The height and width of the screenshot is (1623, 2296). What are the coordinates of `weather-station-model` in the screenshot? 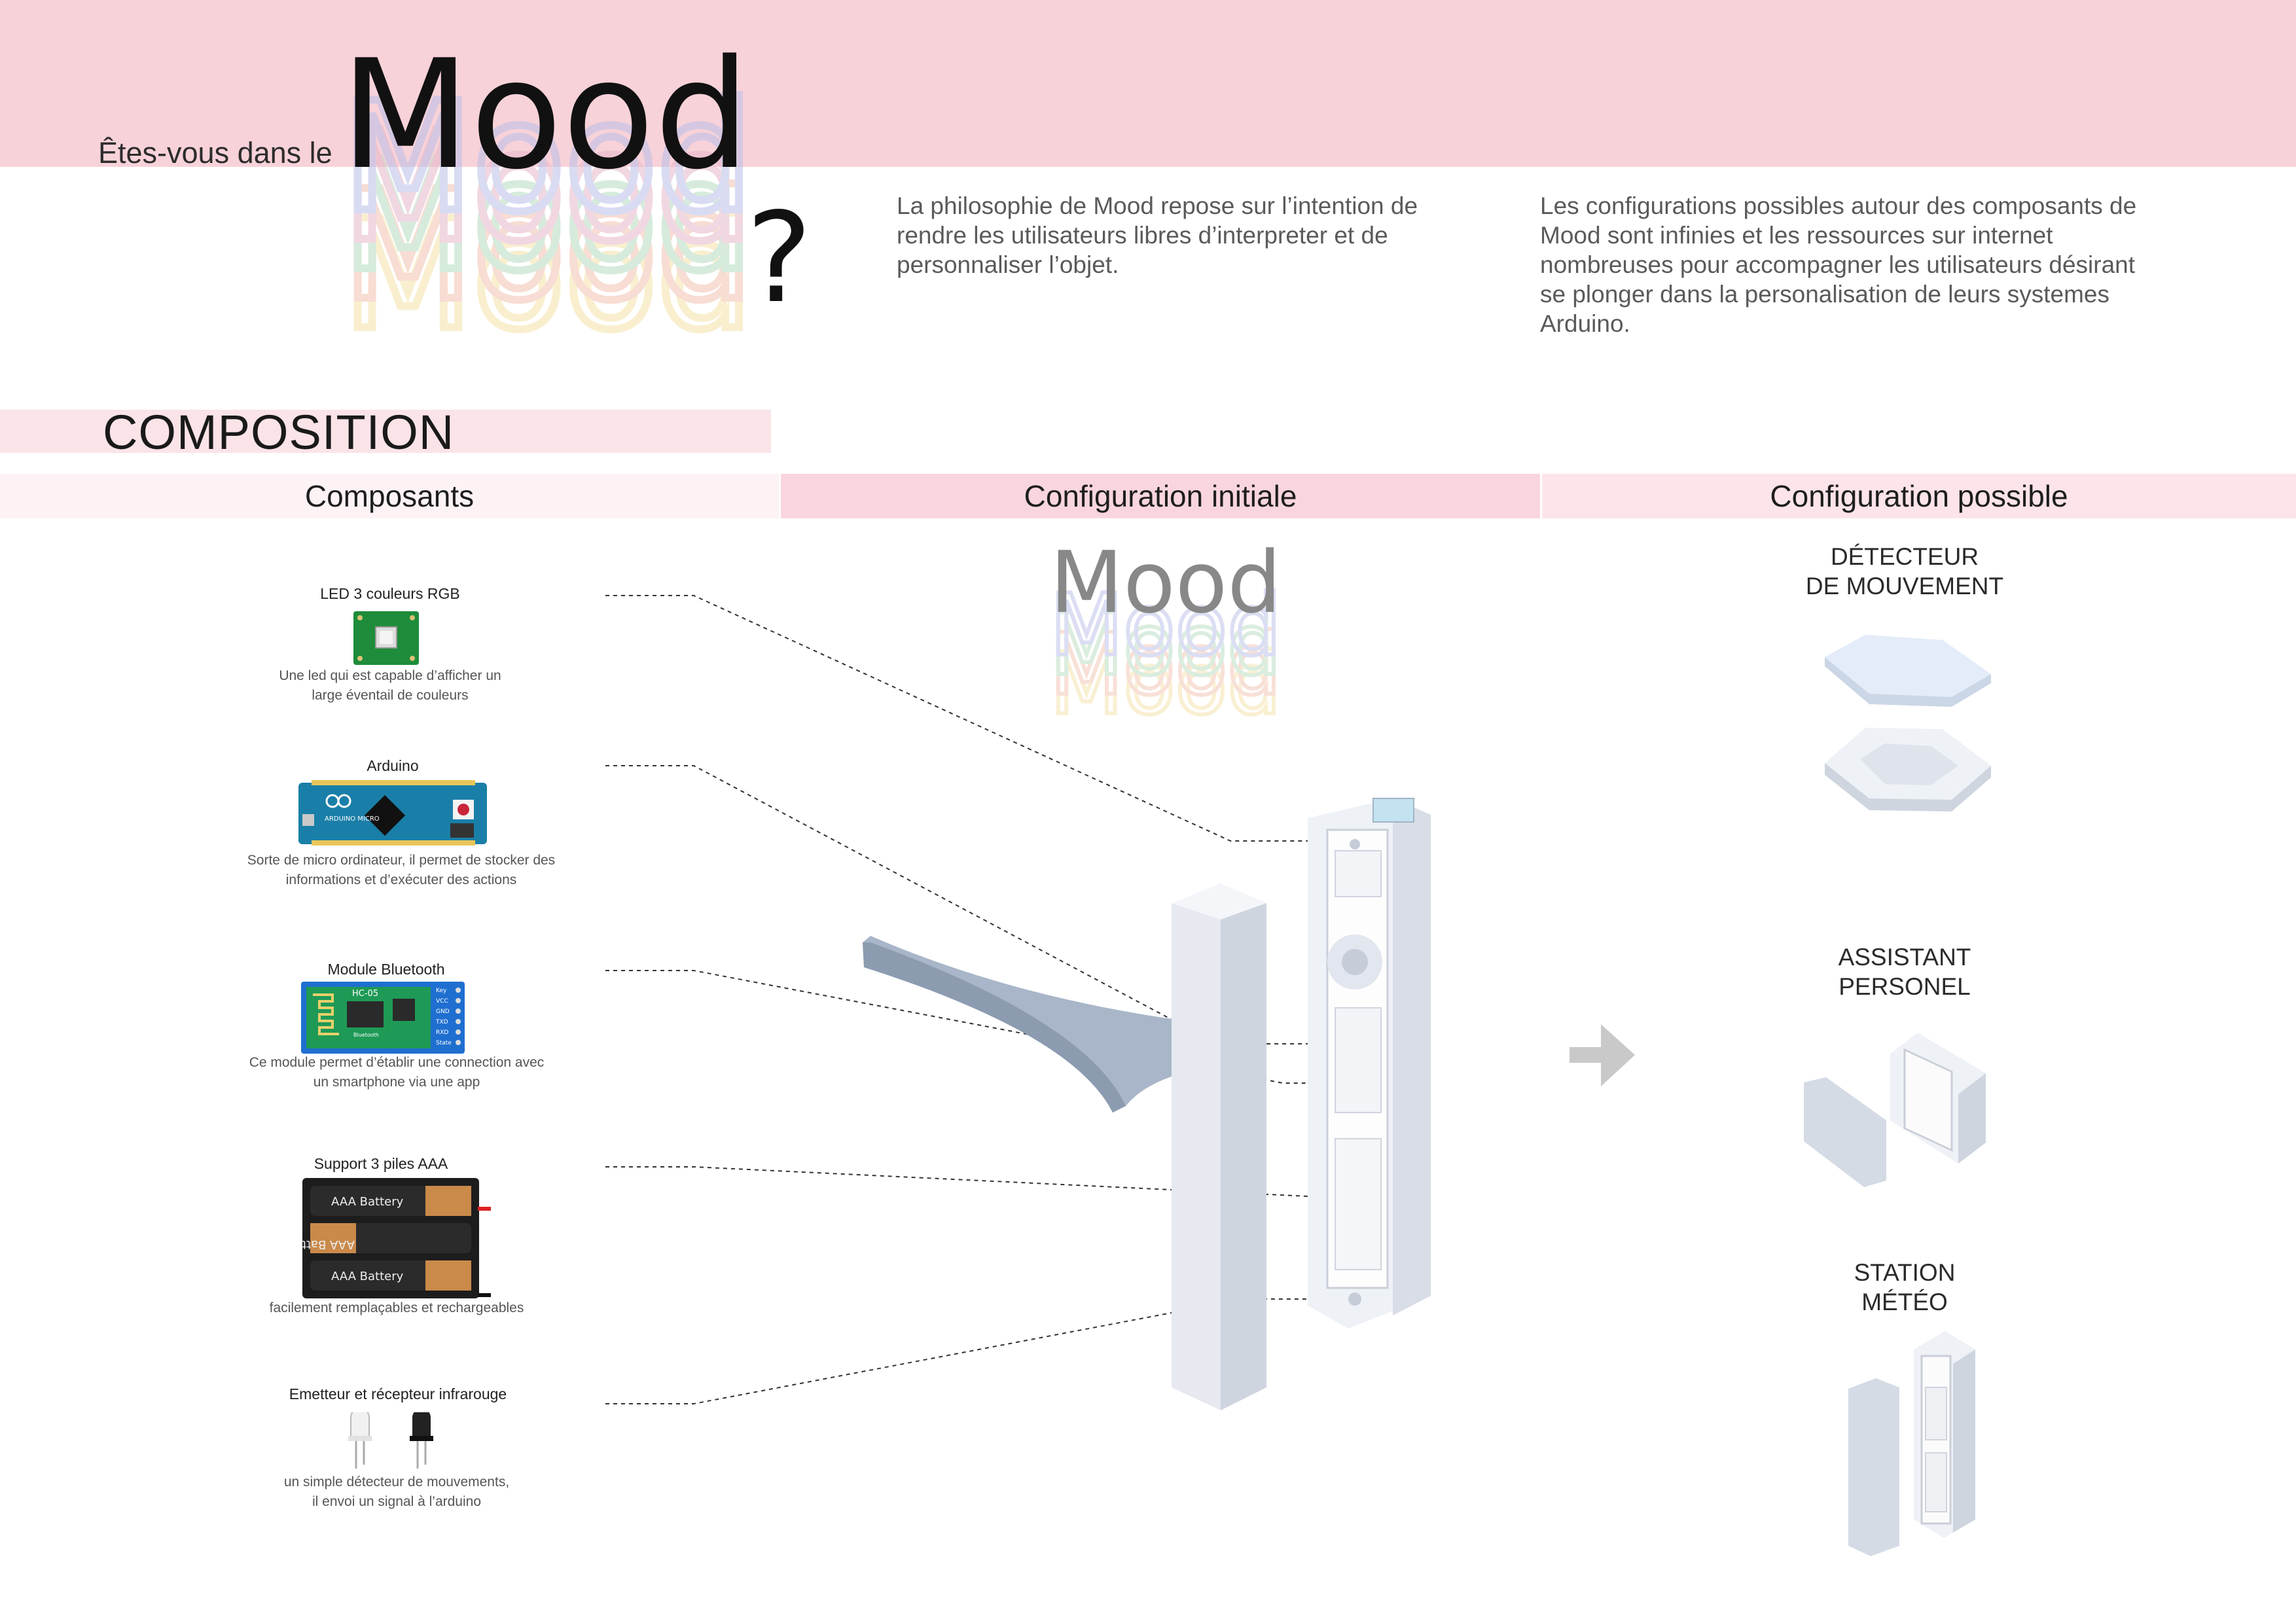 It's located at (1911, 1444).